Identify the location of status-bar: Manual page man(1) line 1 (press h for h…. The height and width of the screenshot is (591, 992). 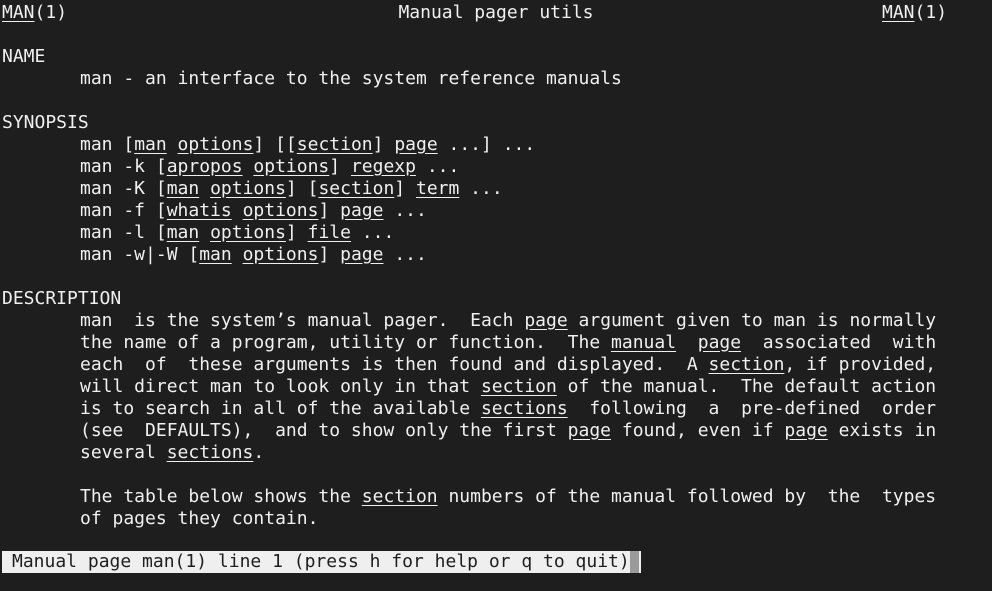
(321, 562).